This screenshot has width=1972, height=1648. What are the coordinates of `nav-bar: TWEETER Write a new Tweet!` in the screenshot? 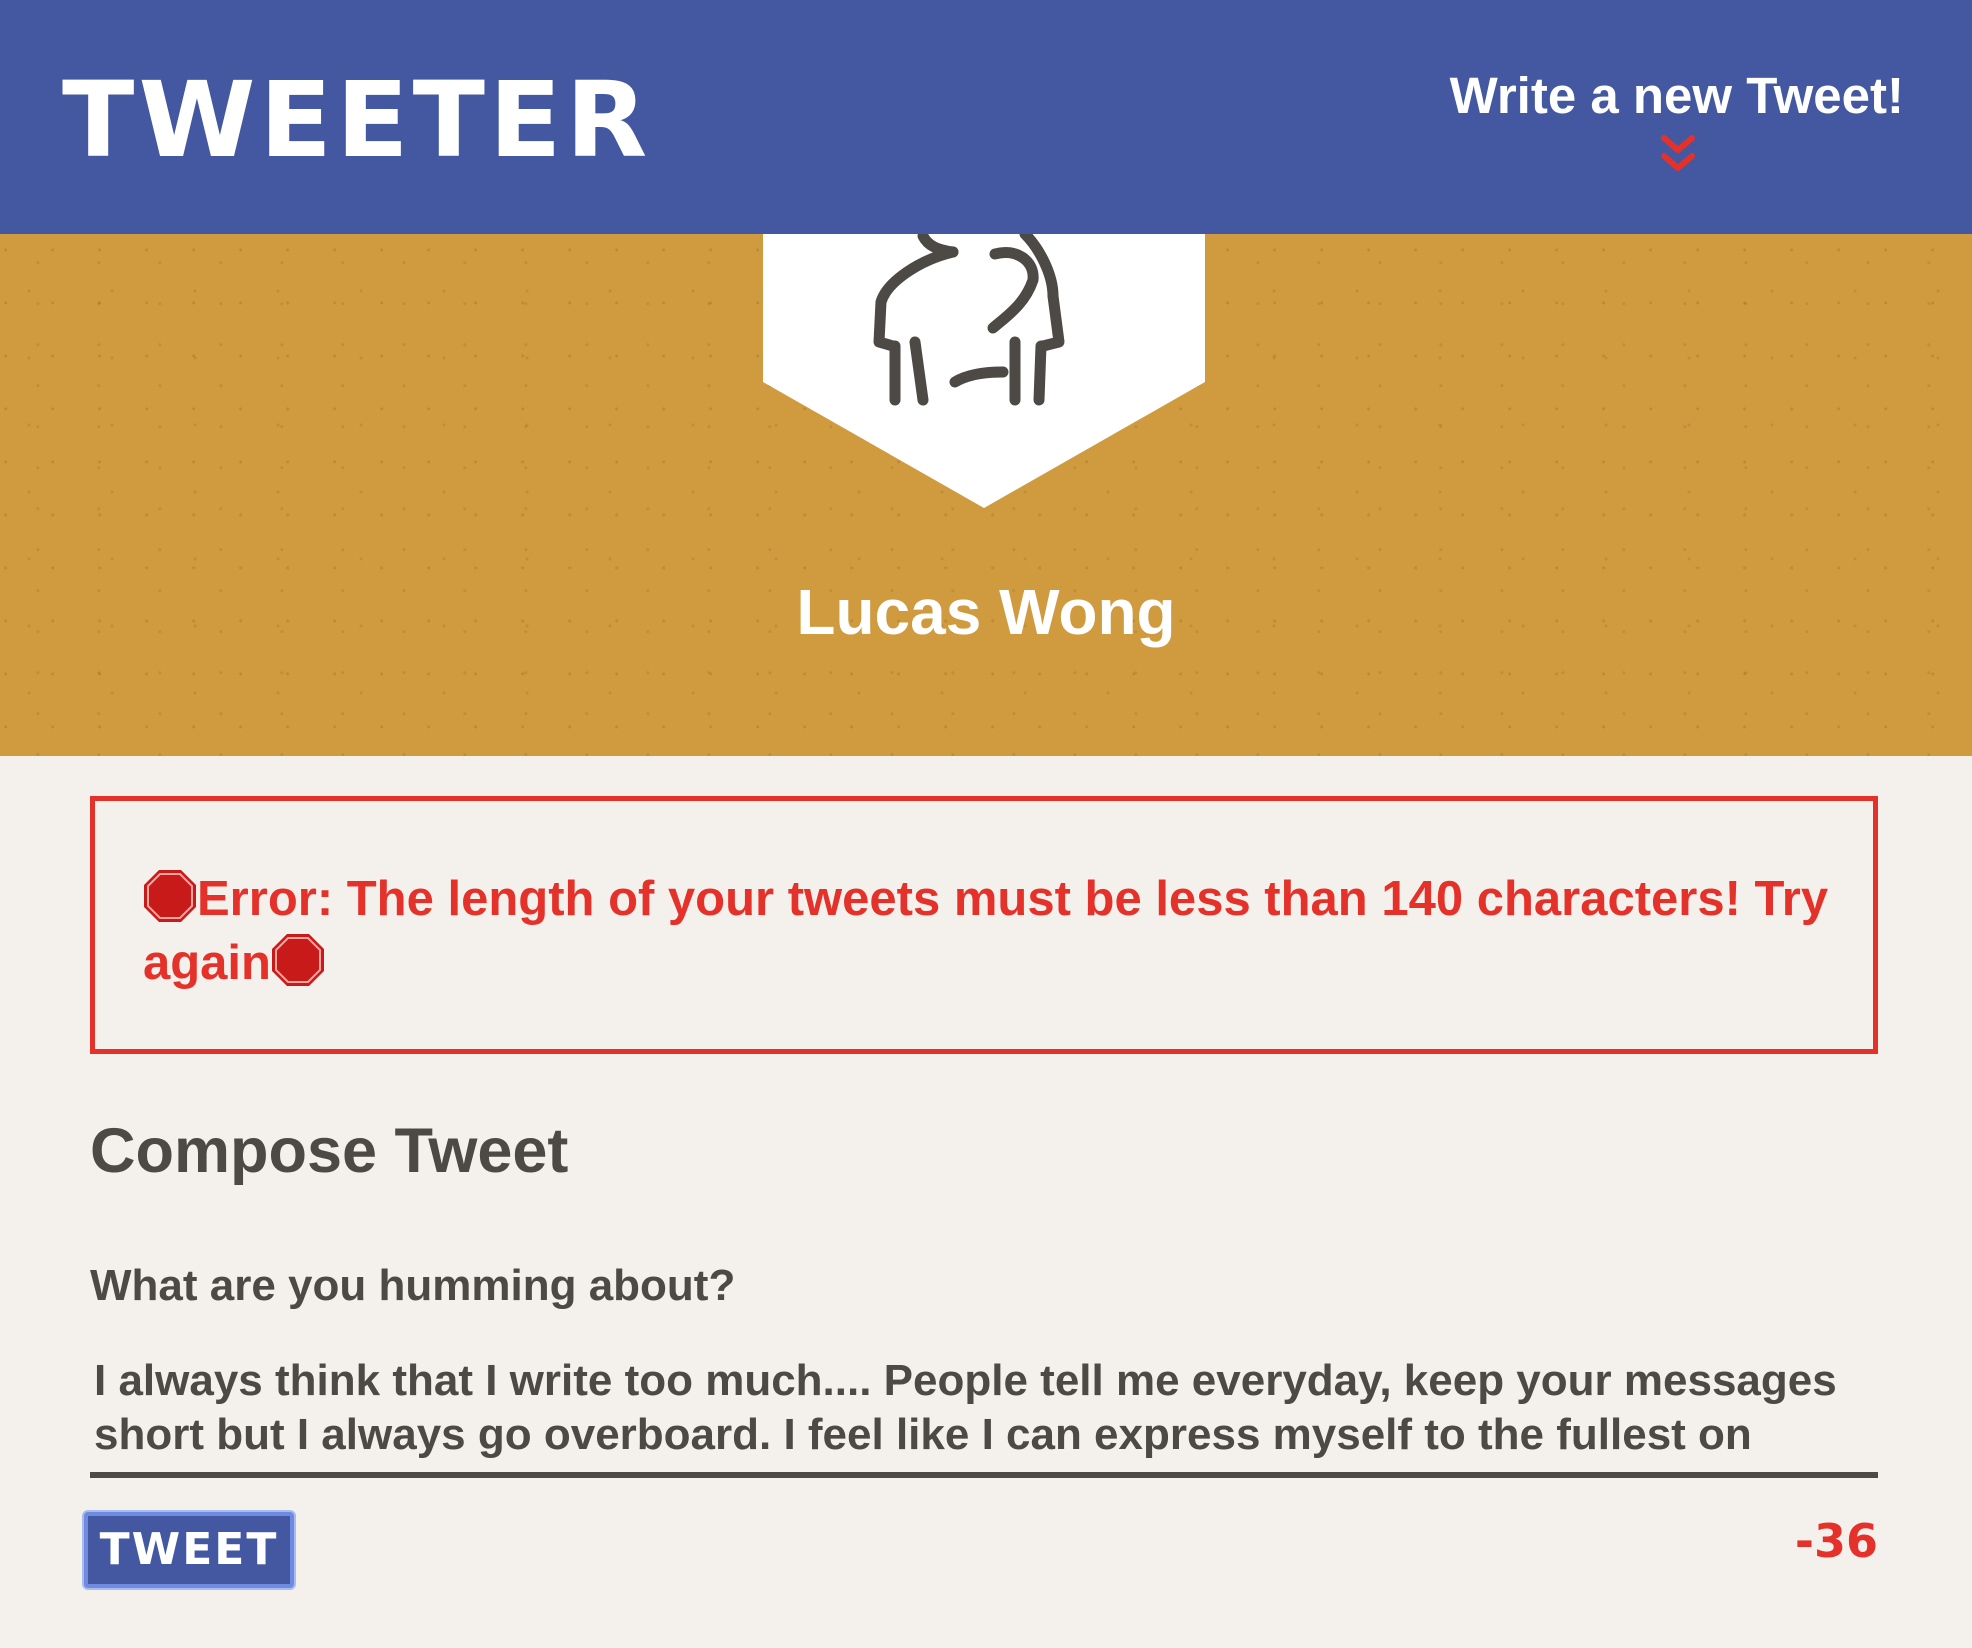 It's located at (986, 117).